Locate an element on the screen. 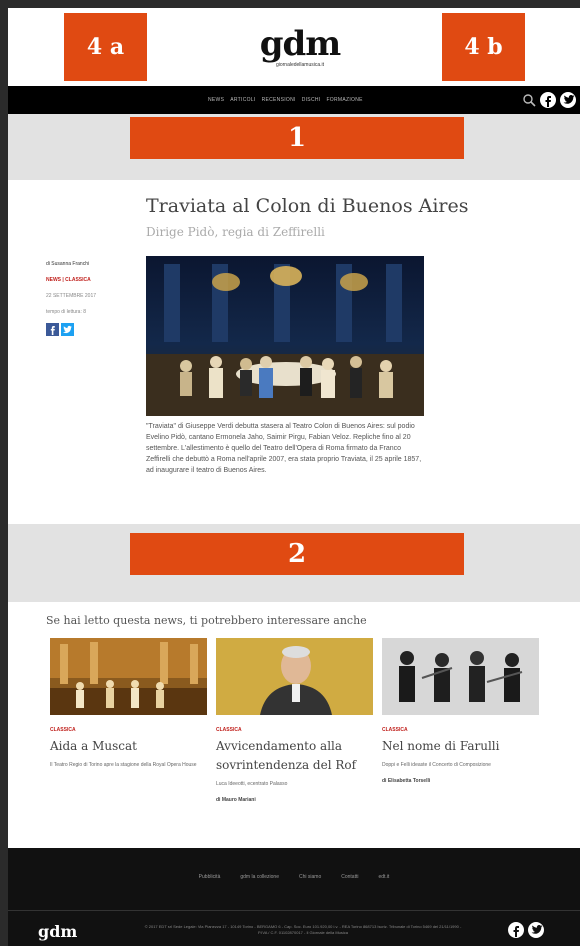 The height and width of the screenshot is (946, 580). related-card-title: Nel nome di Farulli is located at coordinates (460, 746).